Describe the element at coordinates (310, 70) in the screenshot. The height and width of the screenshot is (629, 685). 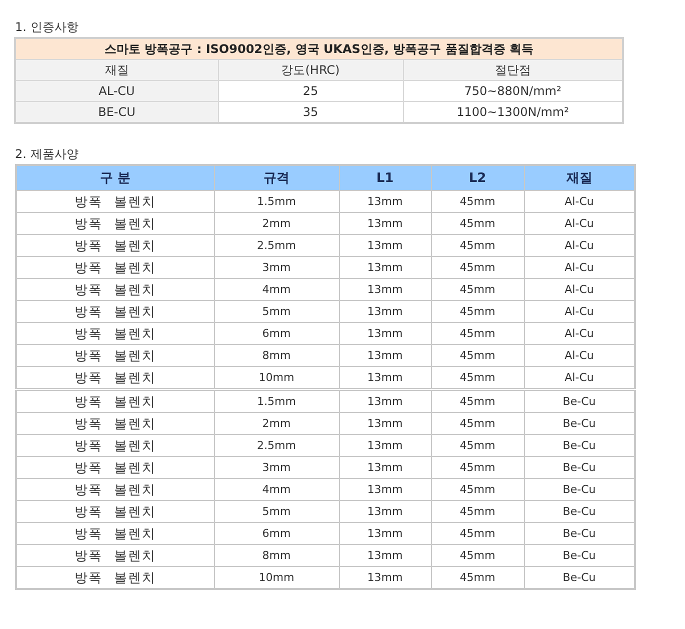
I see `column-header: 강도(HRC)` at that location.